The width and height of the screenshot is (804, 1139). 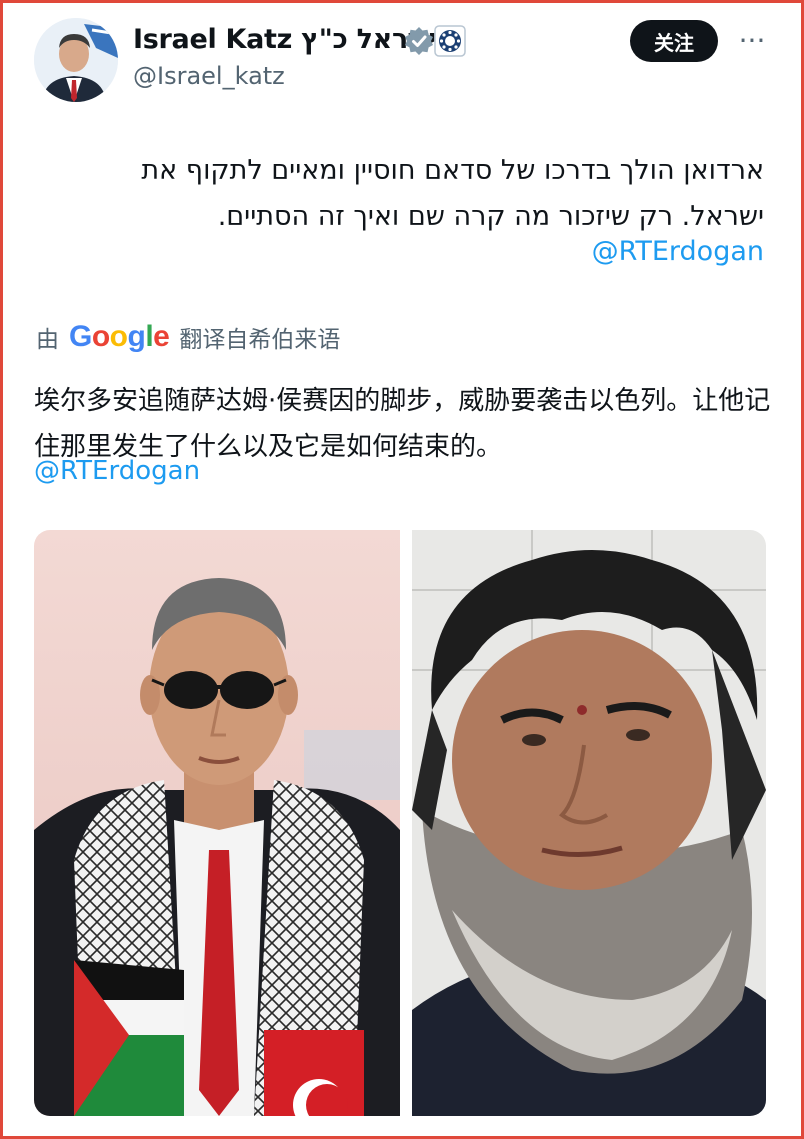 I want to click on translated-from-label: 翻译自希伯来语, so click(x=259, y=337).